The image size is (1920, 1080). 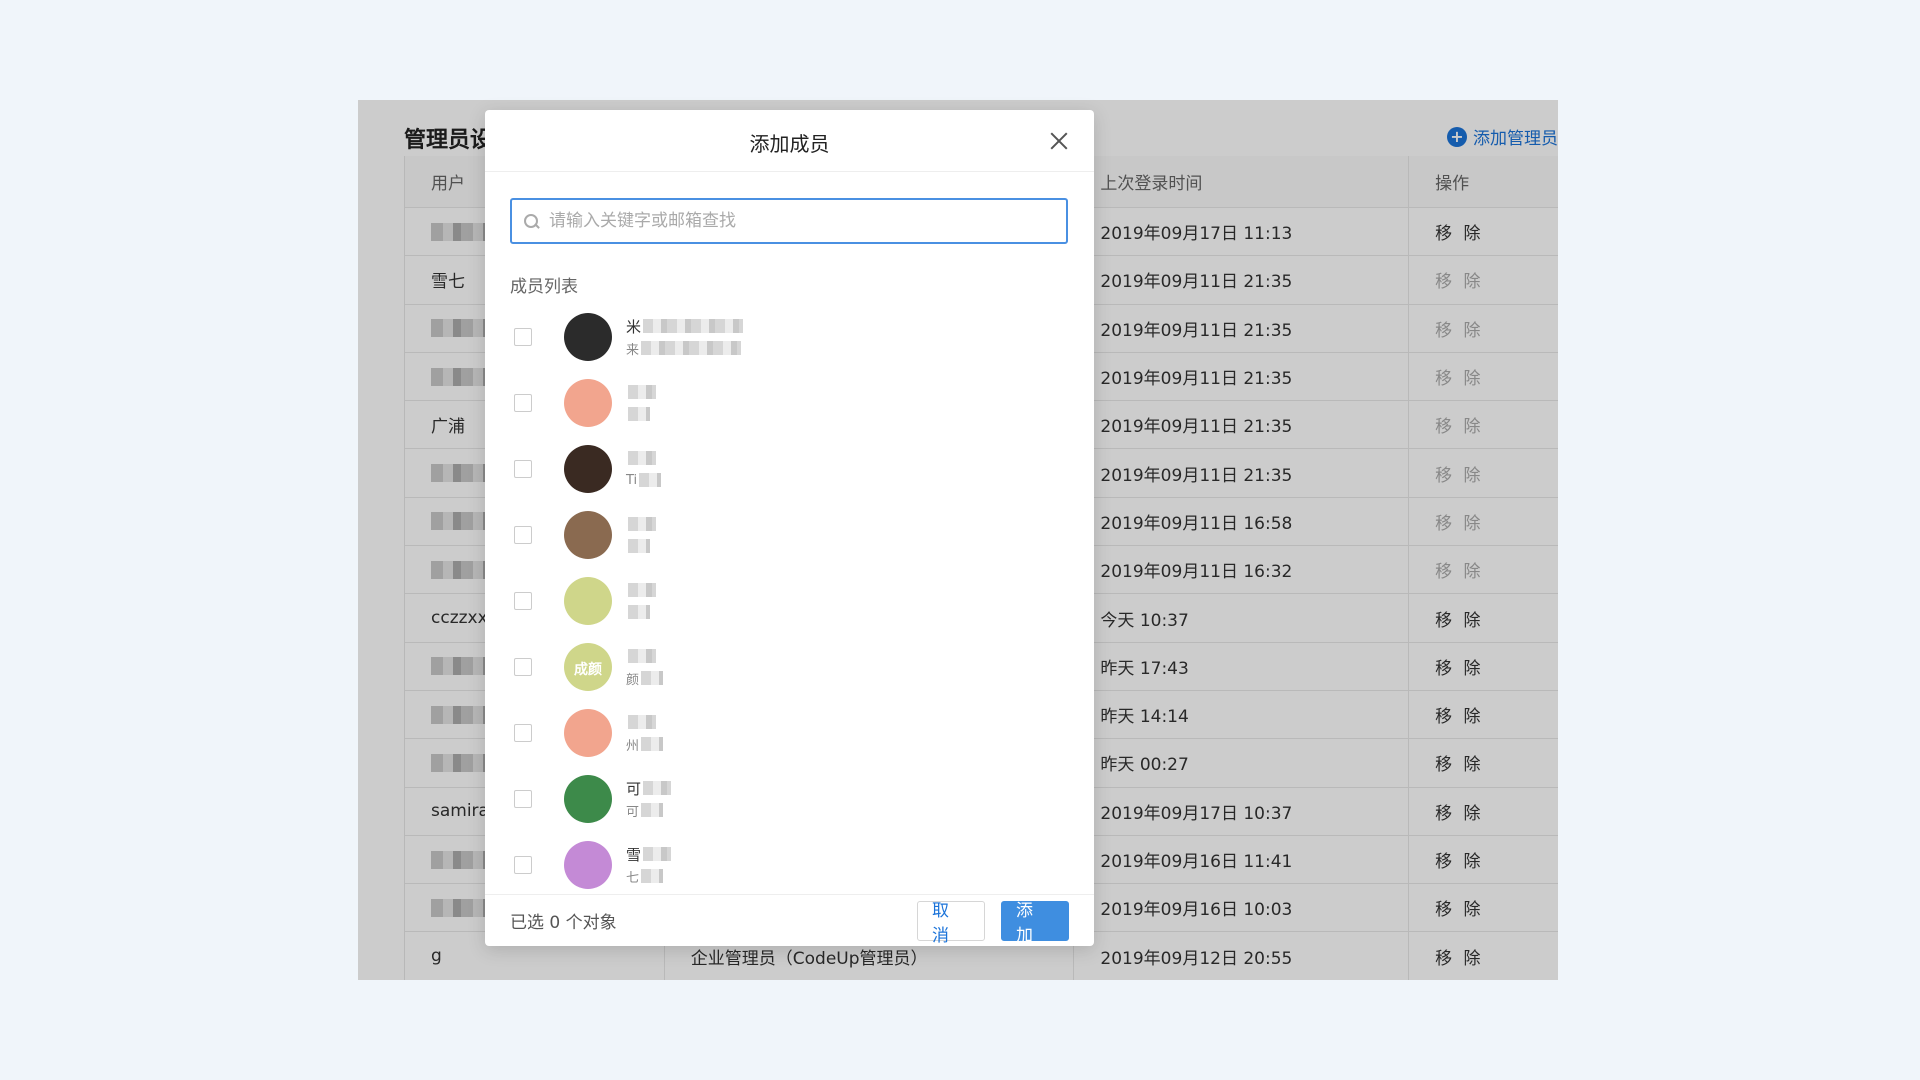 I want to click on member-subtitle: Ti, so click(x=644, y=480).